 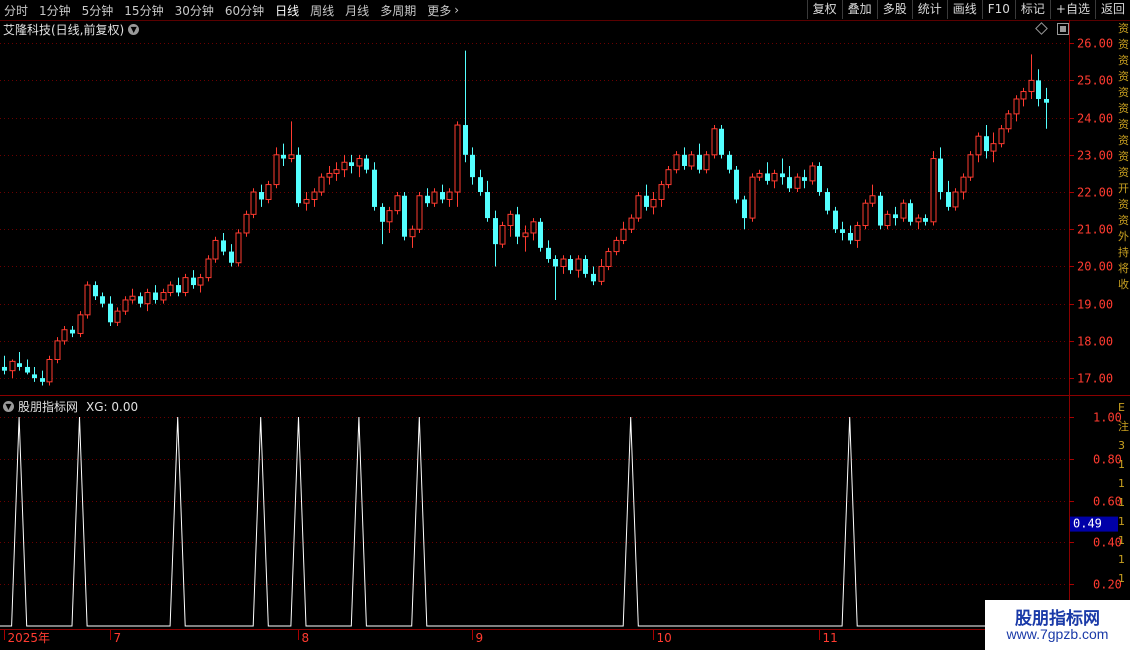 I want to click on date-tick-label: 2025年, so click(x=29, y=638).